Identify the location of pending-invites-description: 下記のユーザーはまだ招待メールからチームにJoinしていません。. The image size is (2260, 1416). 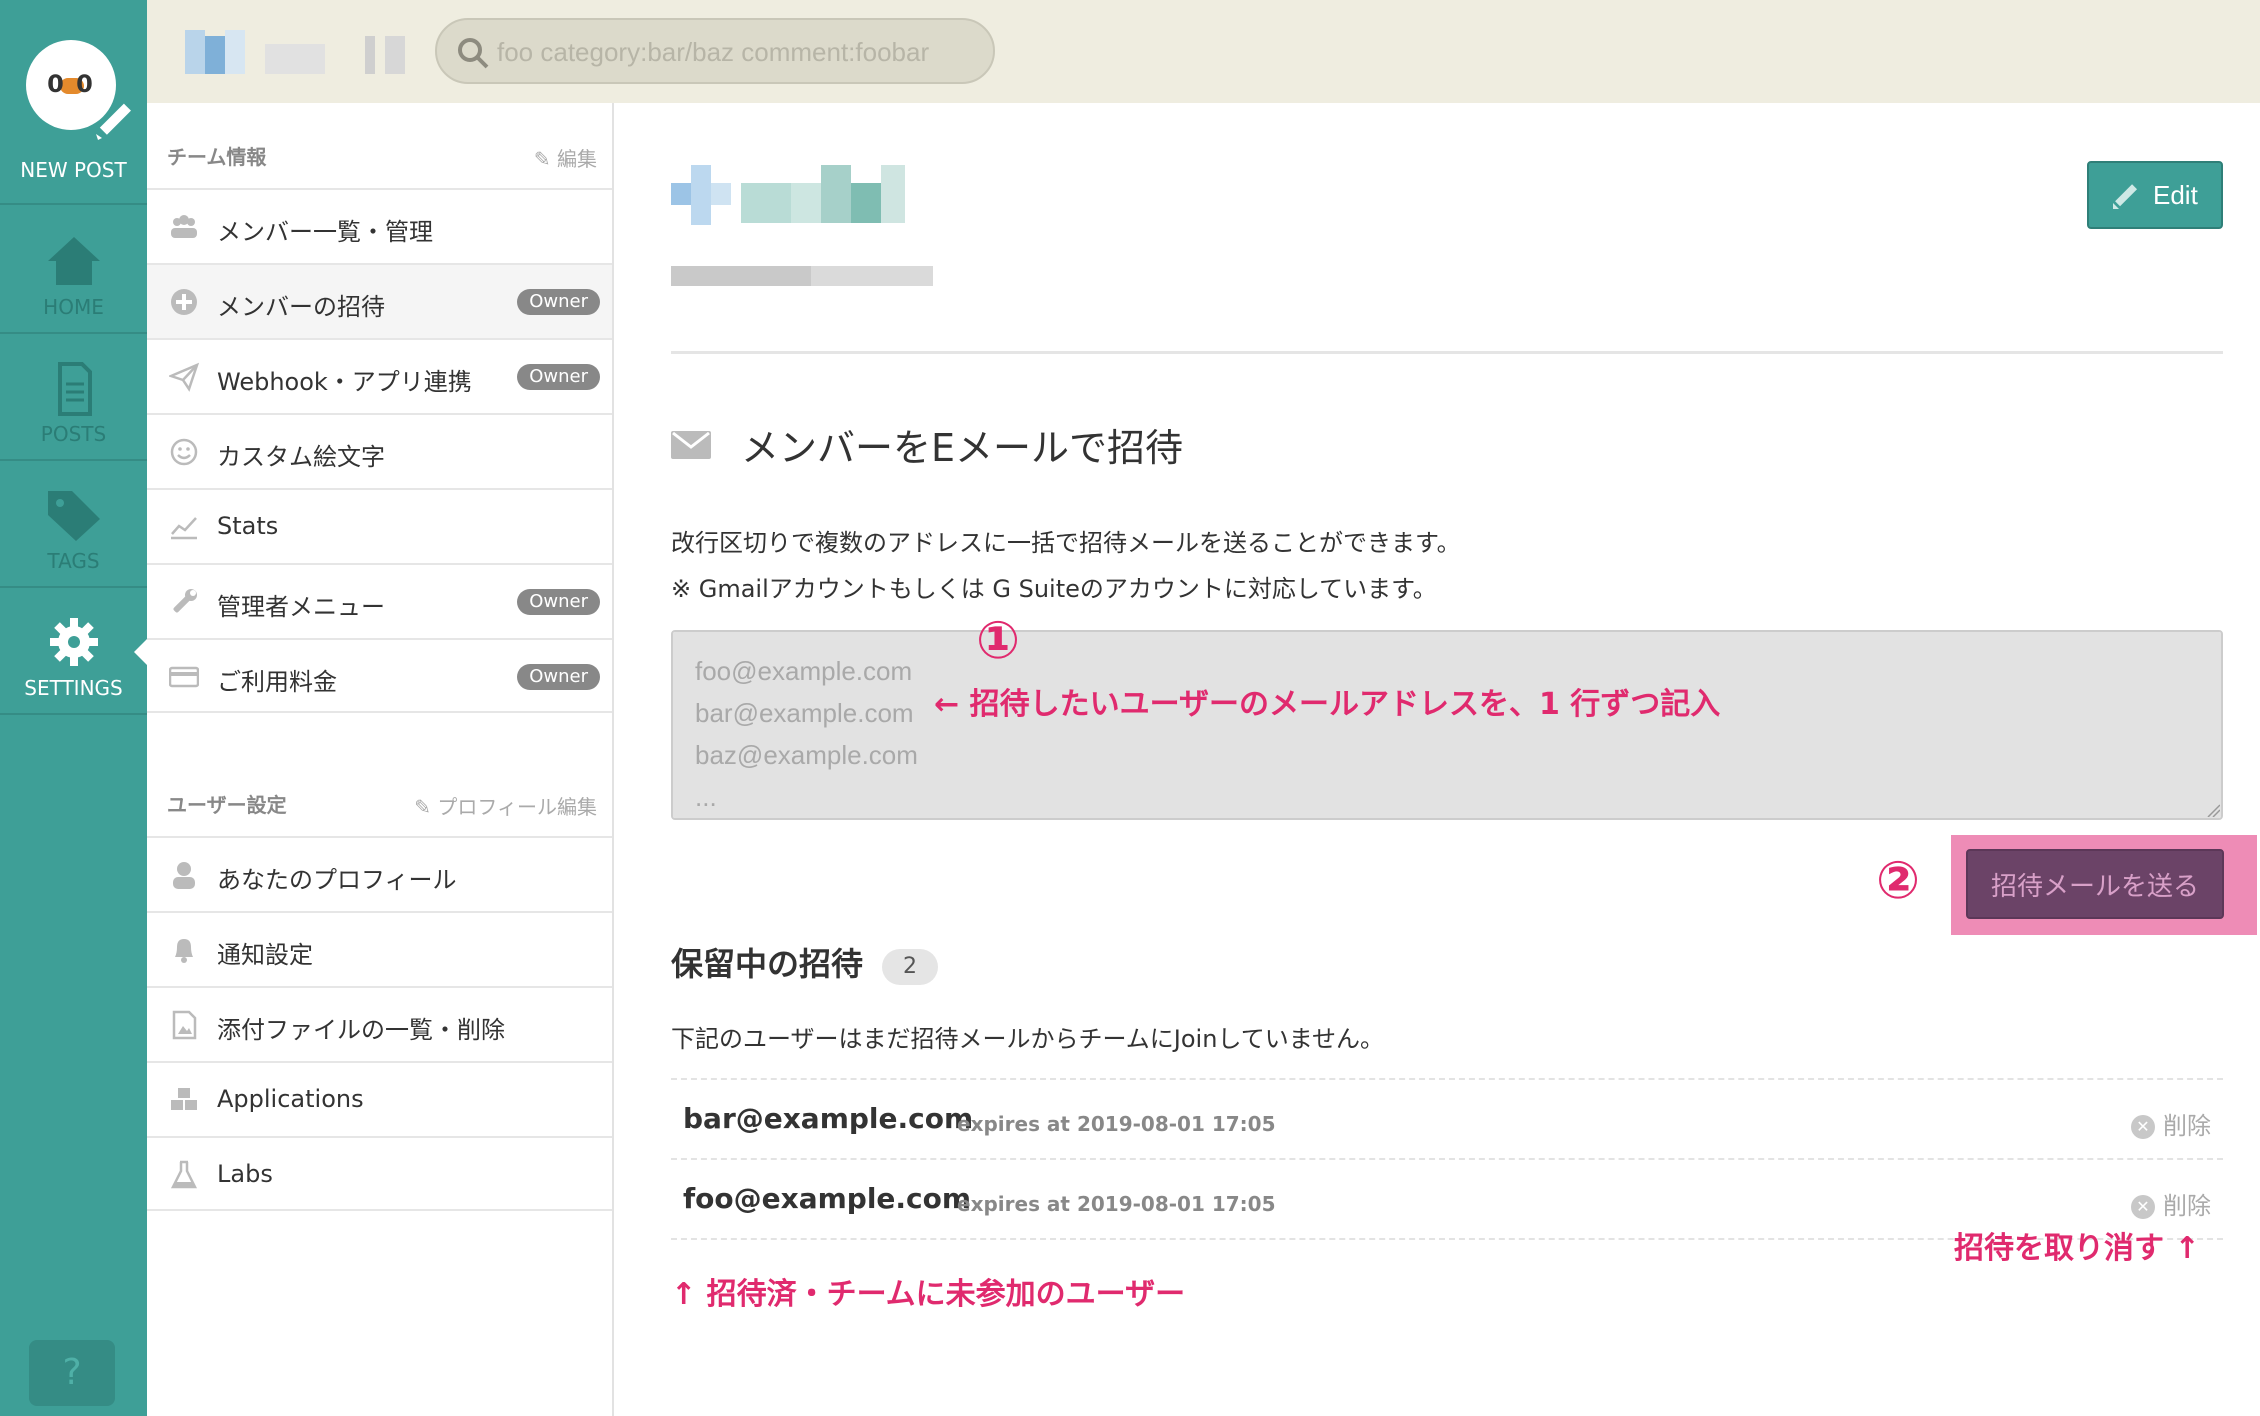
(1027, 1039).